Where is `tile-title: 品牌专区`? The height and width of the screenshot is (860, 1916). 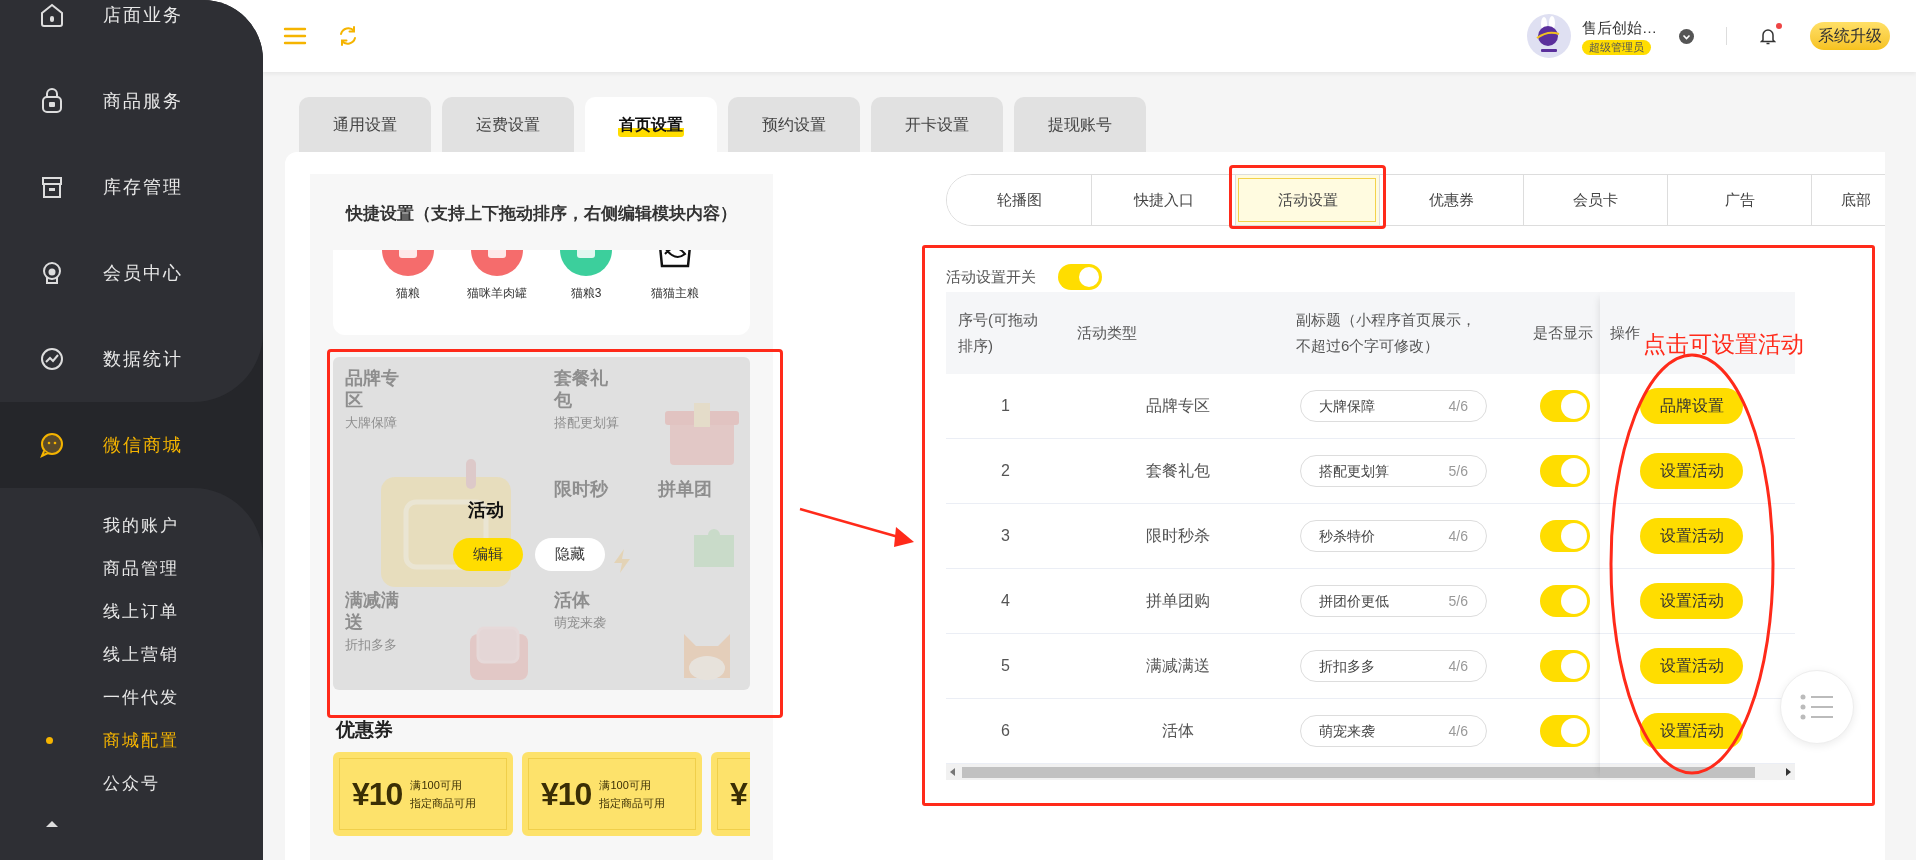
tile-title: 品牌专区 is located at coordinates (372, 388).